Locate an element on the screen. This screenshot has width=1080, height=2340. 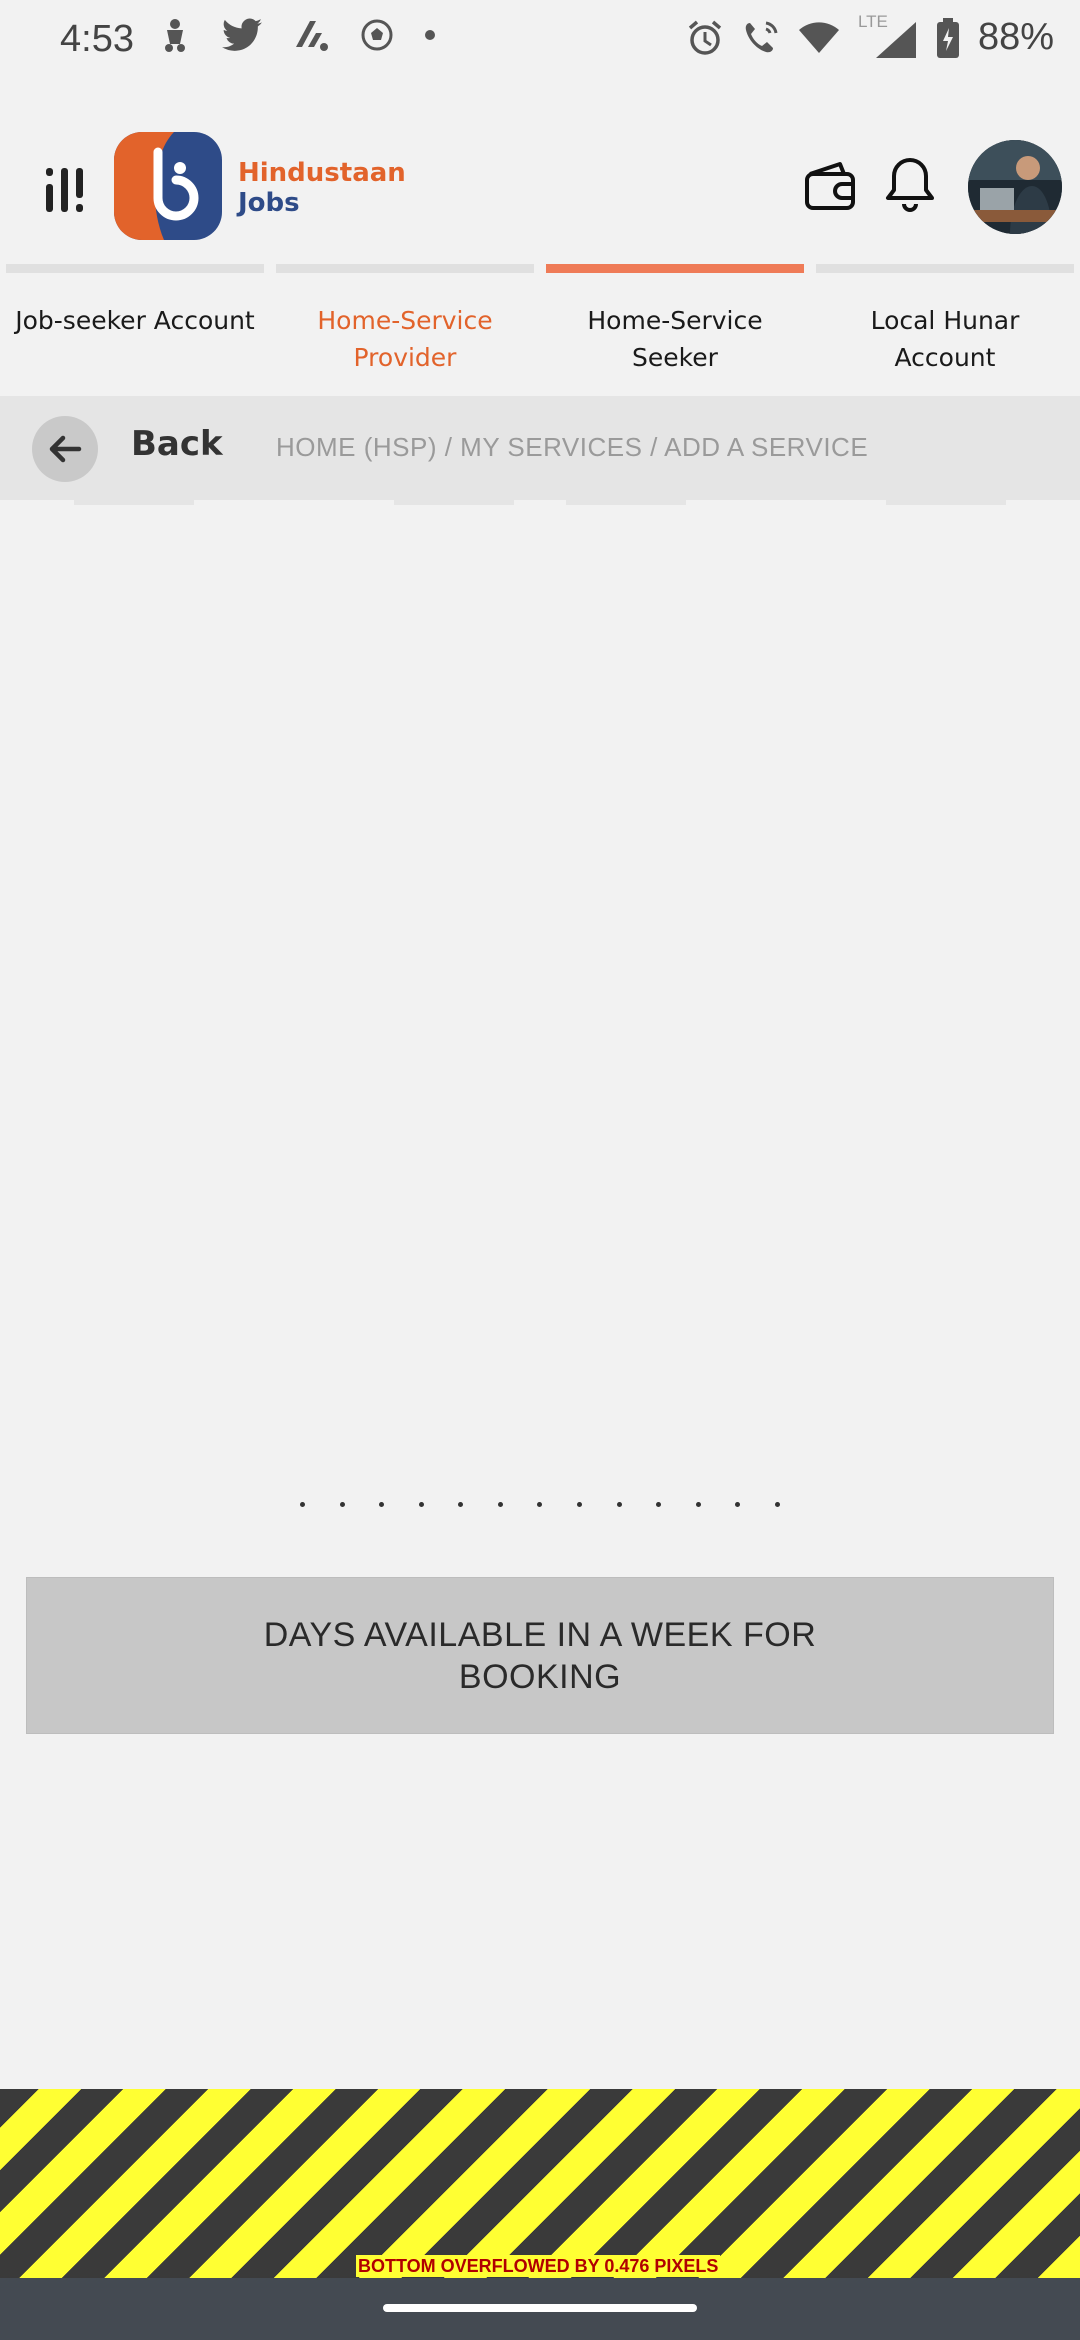
system-nav-bar is located at coordinates (540, 2309).